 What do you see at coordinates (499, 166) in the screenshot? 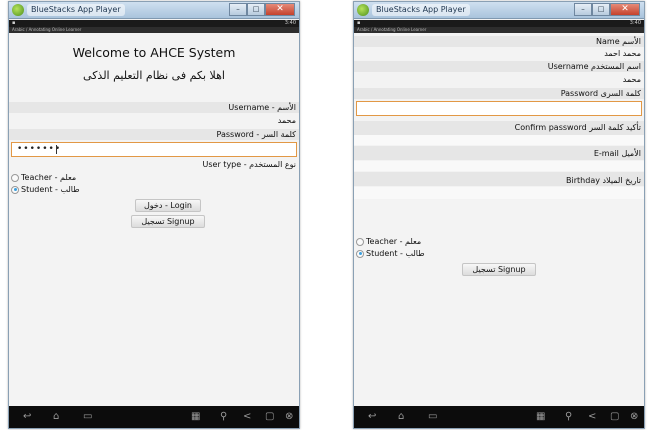
I see `email-field` at bounding box center [499, 166].